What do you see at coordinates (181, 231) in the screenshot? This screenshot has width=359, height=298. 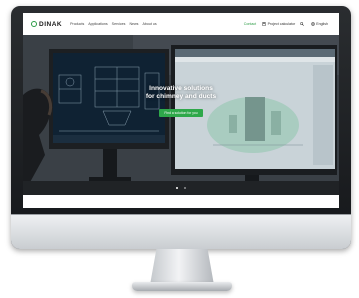 I see `monitor-chin` at bounding box center [181, 231].